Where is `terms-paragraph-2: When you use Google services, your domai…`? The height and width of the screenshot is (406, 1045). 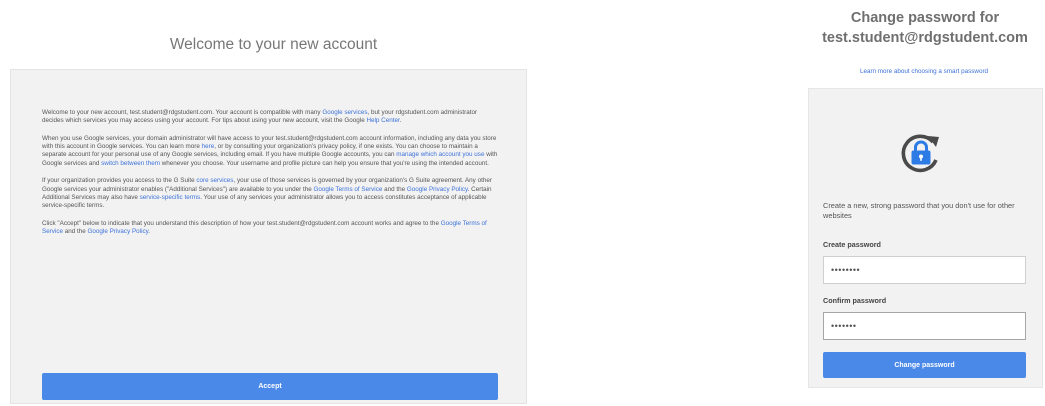
terms-paragraph-2: When you use Google services, your domai… is located at coordinates (271, 151).